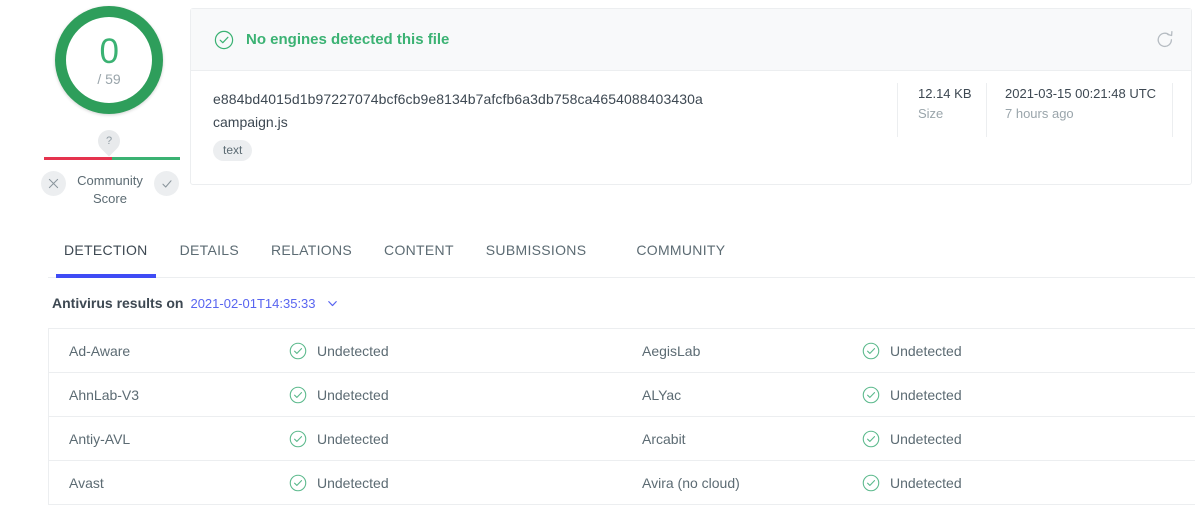 This screenshot has height=505, width=1195. I want to click on table-cell: Avast Undetected, so click(335, 482).